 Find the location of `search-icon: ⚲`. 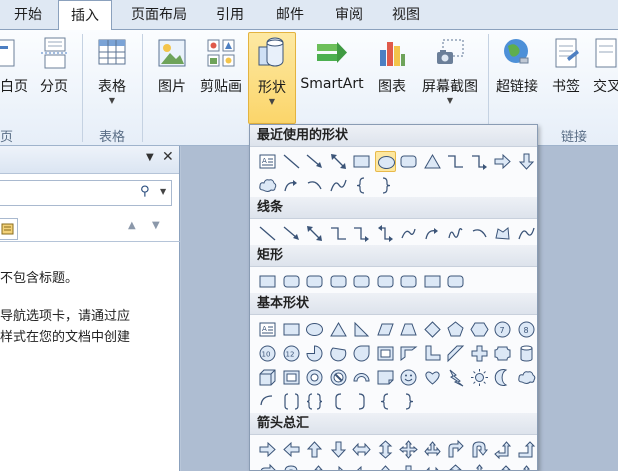

search-icon: ⚲ is located at coordinates (145, 191).